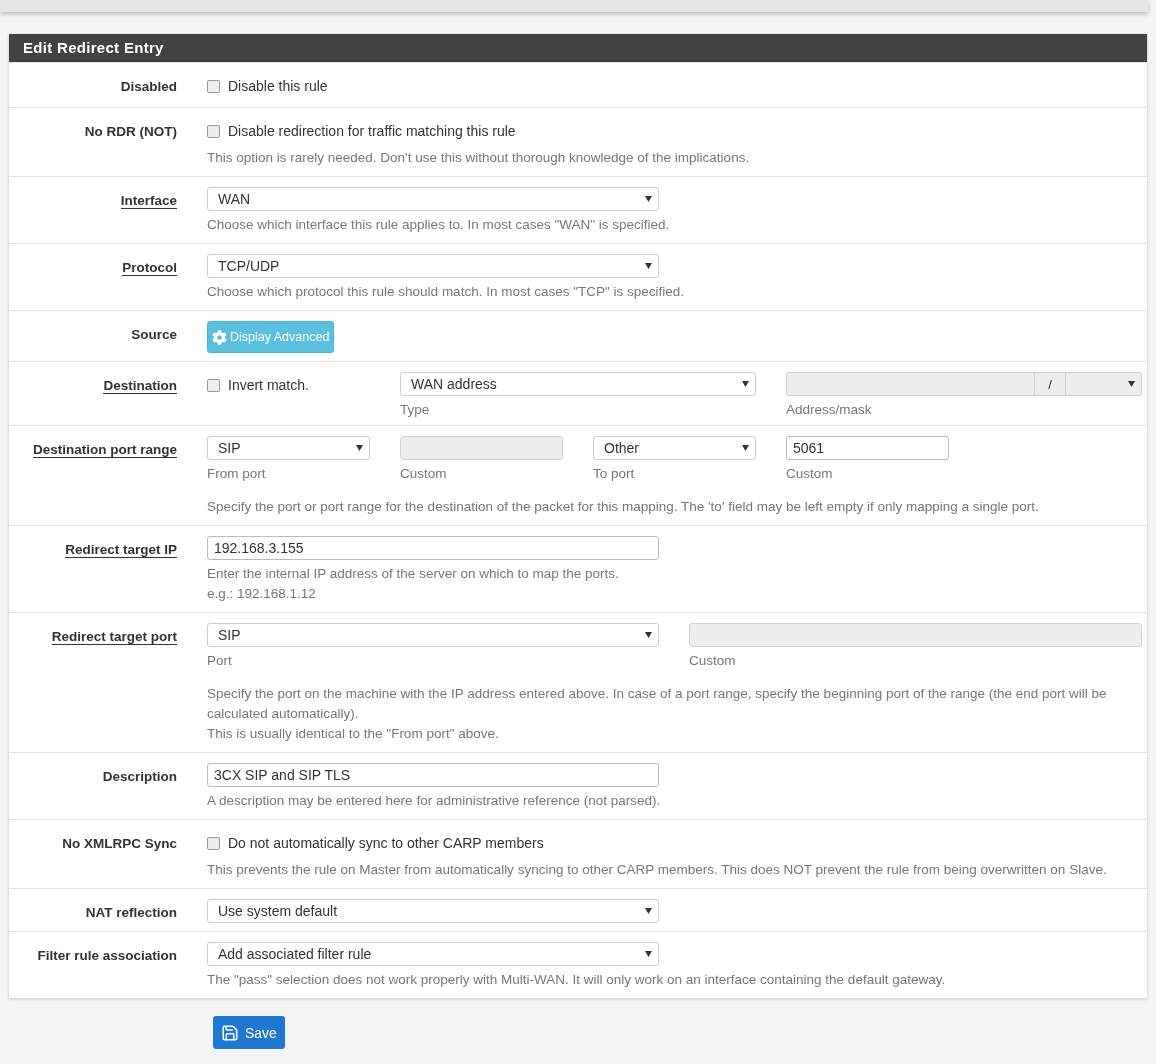 Image resolution: width=1156 pixels, height=1064 pixels. I want to click on save-button: Save, so click(249, 1032).